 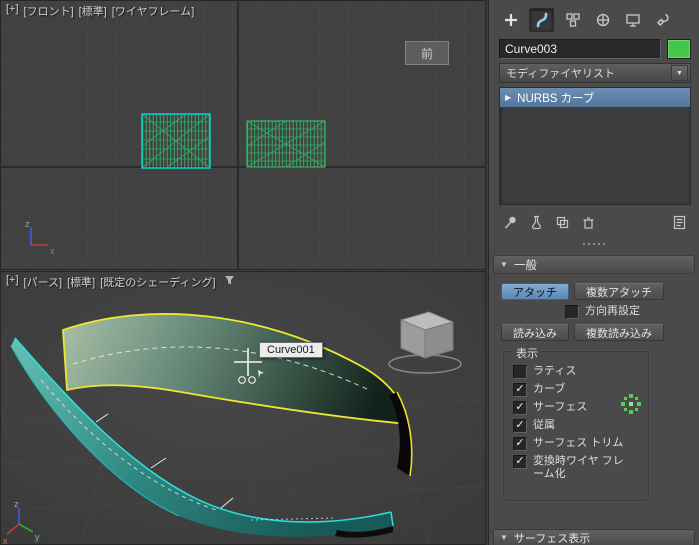 What do you see at coordinates (679, 73) in the screenshot?
I see `chevron-down-icon: ▼` at bounding box center [679, 73].